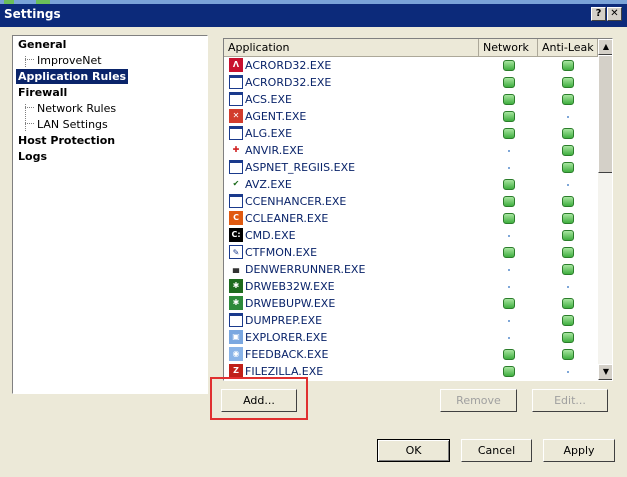 The image size is (627, 477). What do you see at coordinates (236, 354) in the screenshot?
I see `feedback-icon: ◉` at bounding box center [236, 354].